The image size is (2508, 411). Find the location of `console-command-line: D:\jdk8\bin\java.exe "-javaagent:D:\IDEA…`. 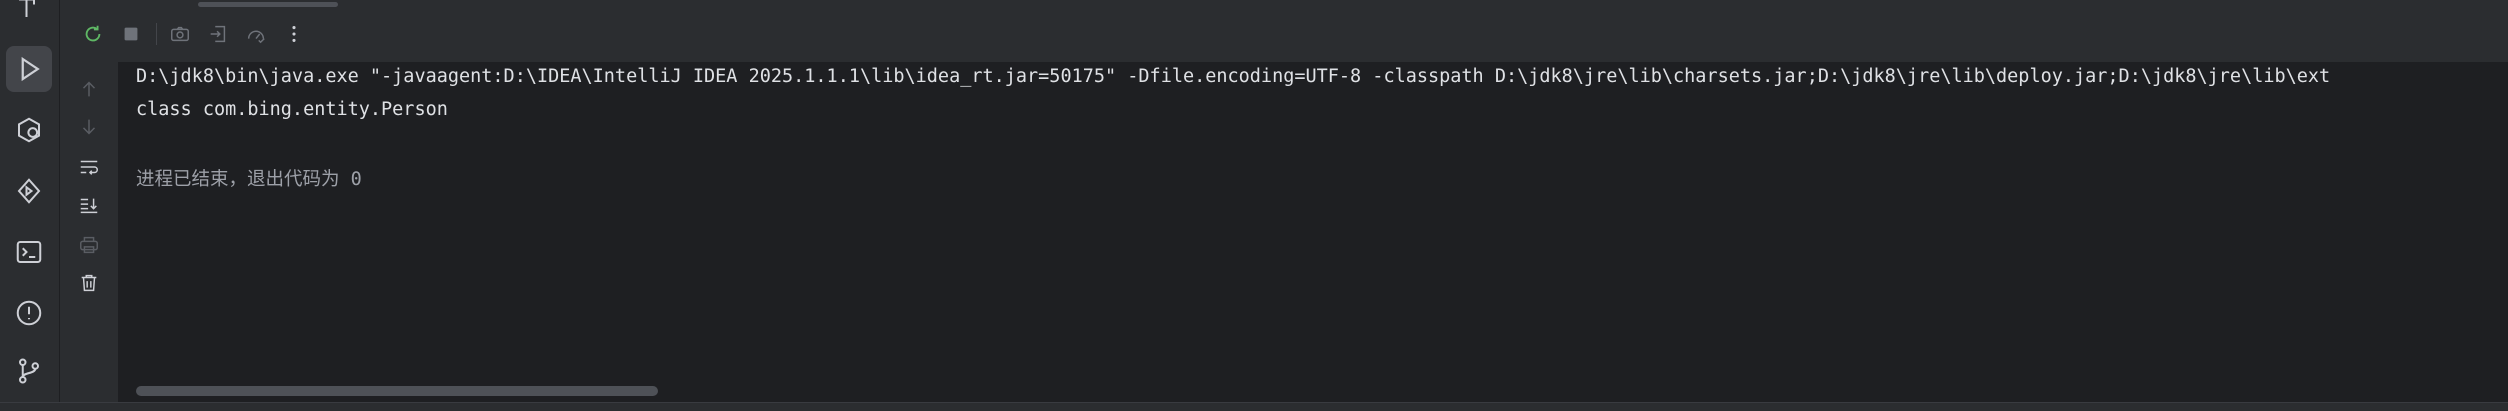

console-command-line: D:\jdk8\bin\java.exe "-javaagent:D:\IDEA… is located at coordinates (1233, 76).